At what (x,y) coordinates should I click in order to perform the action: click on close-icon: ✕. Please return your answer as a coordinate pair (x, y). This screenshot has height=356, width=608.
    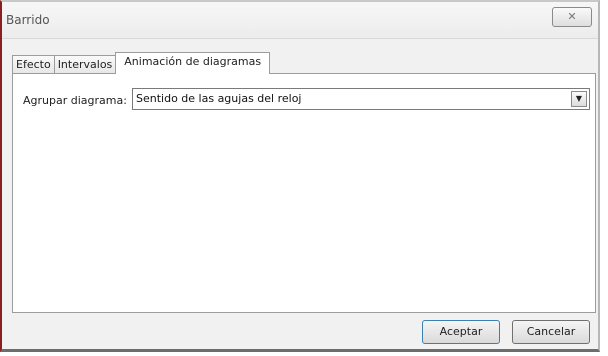
    Looking at the image, I should click on (572, 16).